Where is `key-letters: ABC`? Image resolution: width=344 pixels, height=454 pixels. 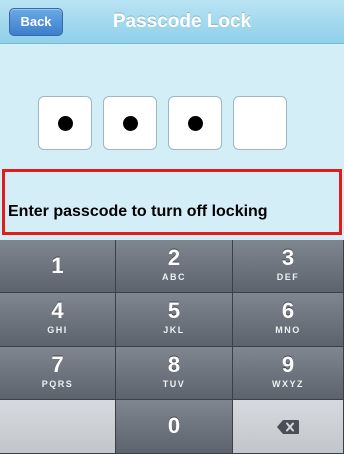
key-letters: ABC is located at coordinates (174, 277).